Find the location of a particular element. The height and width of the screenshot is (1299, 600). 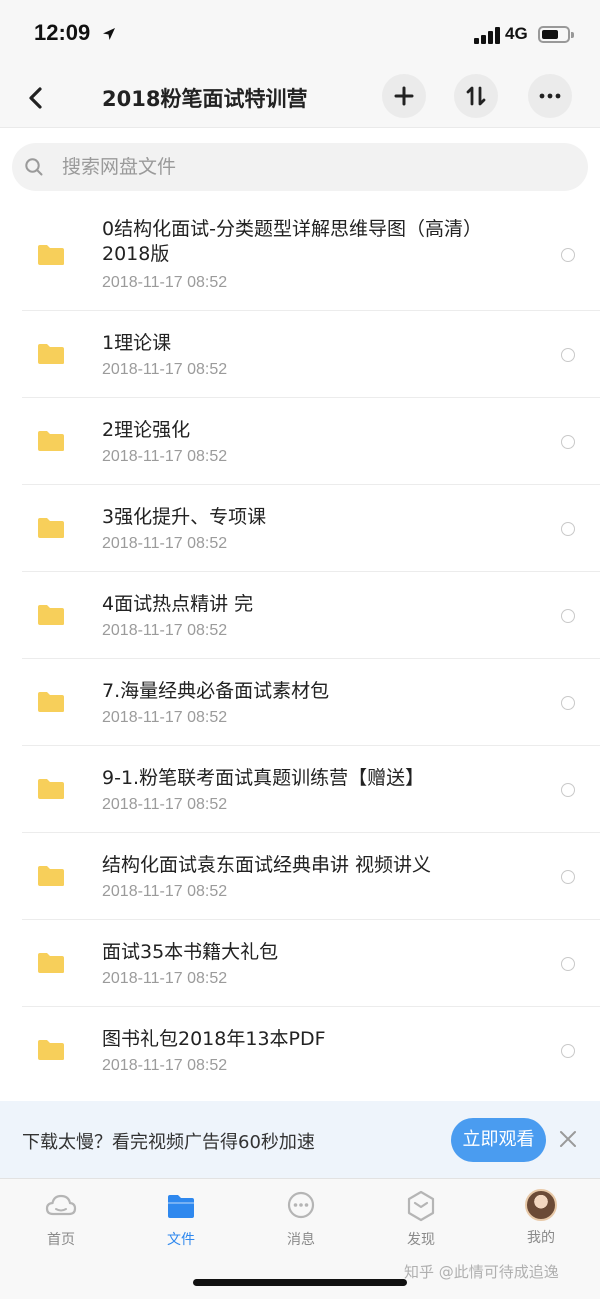

tab-messages: 消息 is located at coordinates (301, 1219).